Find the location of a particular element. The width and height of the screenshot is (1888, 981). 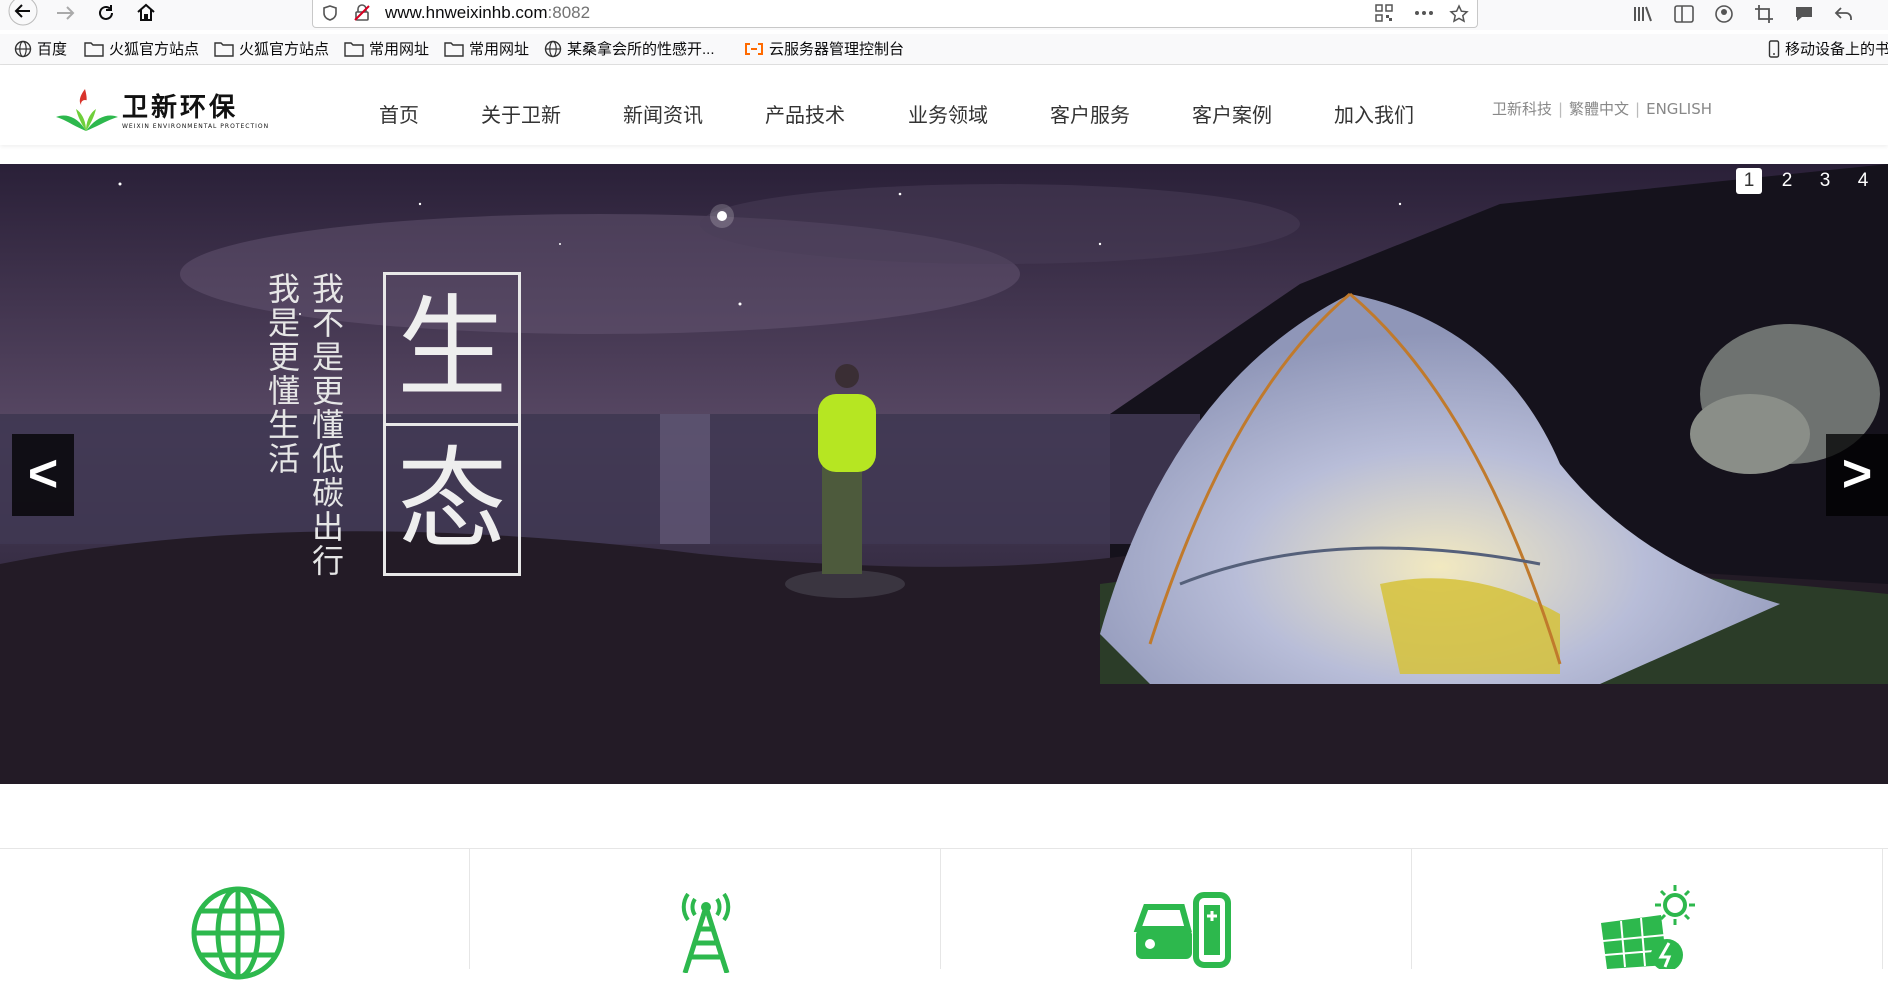

url-bar: www.hnweixinhb.com:8082 is located at coordinates (895, 14).